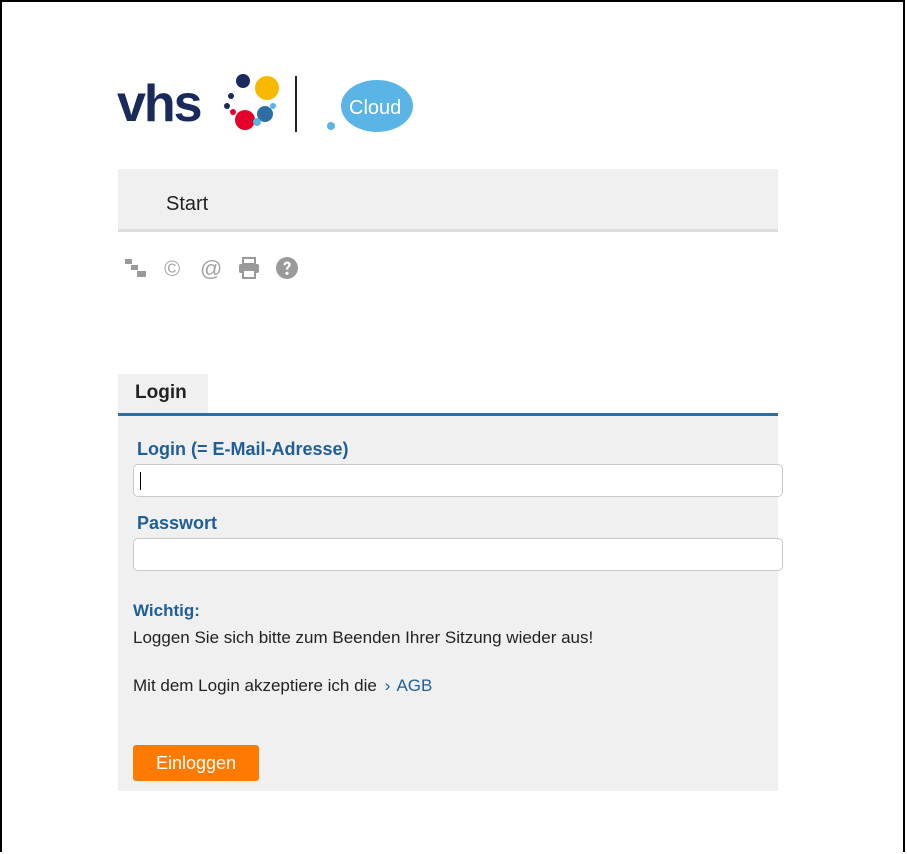 This screenshot has height=854, width=907. Describe the element at coordinates (166, 610) in the screenshot. I see `important-title: Wichtig:` at that location.